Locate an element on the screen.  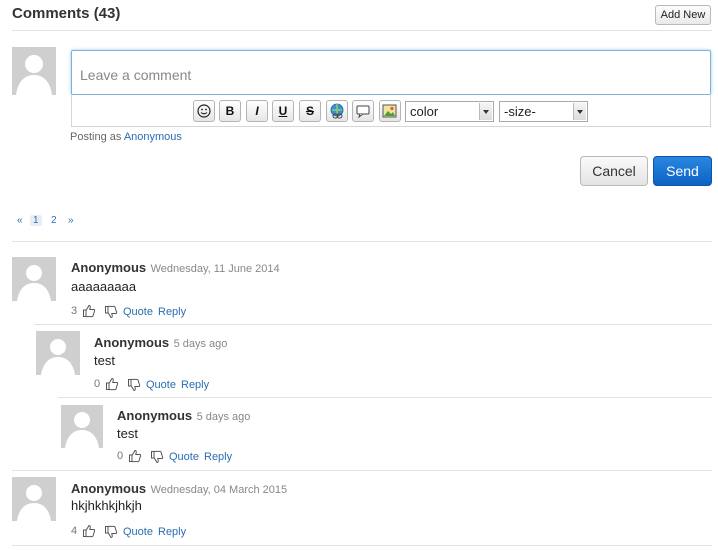
comments-title: Comments (43) is located at coordinates (66, 13).